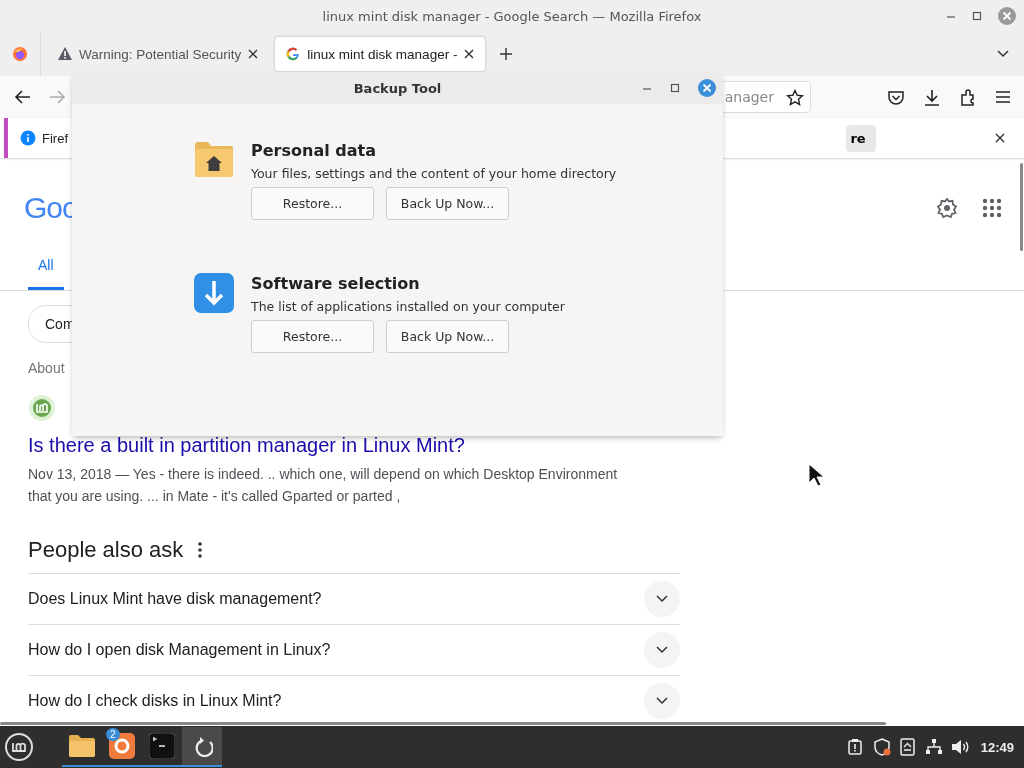 The width and height of the screenshot is (1024, 768). What do you see at coordinates (42, 408) in the screenshot?
I see `site-favicon-icon` at bounding box center [42, 408].